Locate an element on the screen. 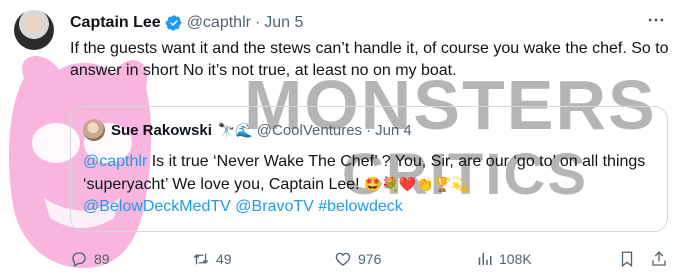 This screenshot has width=680, height=275. share-button is located at coordinates (662, 259).